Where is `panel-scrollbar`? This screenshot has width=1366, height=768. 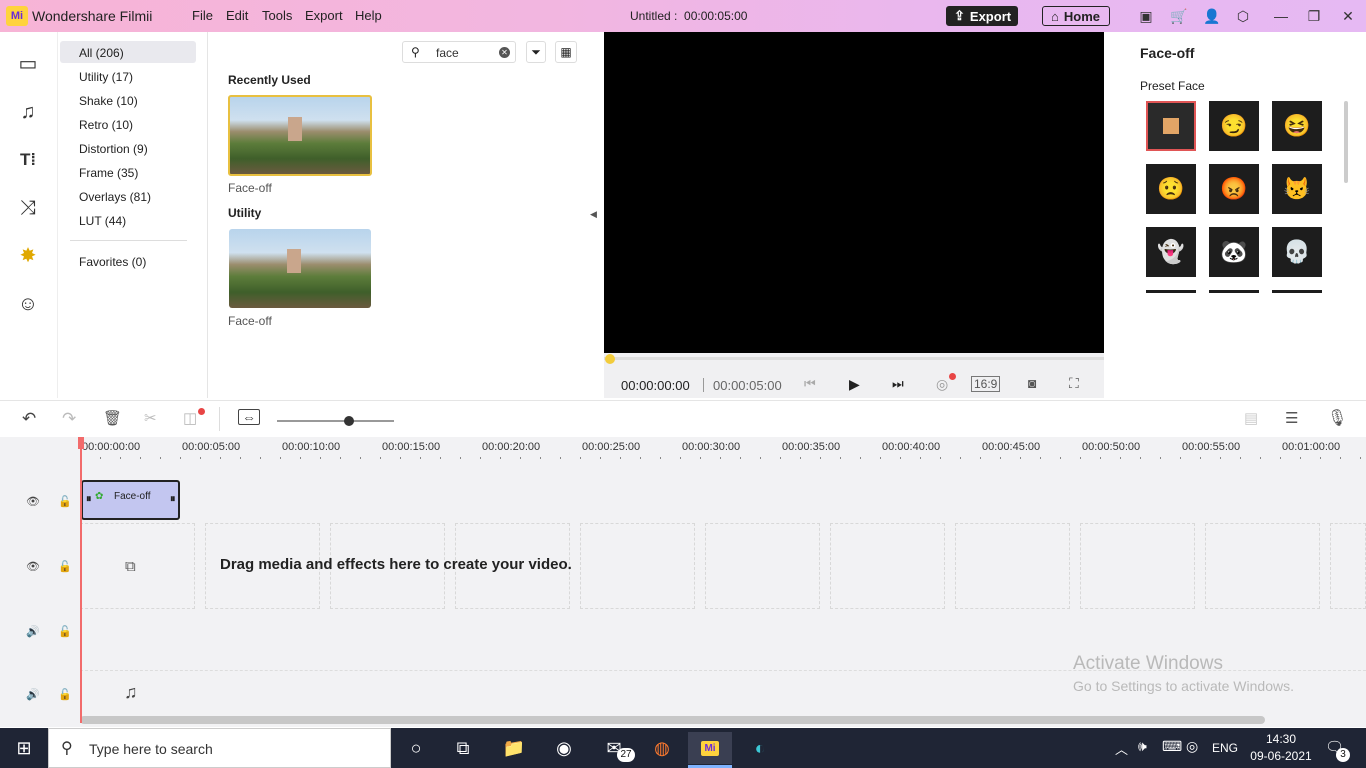
panel-scrollbar is located at coordinates (1346, 142).